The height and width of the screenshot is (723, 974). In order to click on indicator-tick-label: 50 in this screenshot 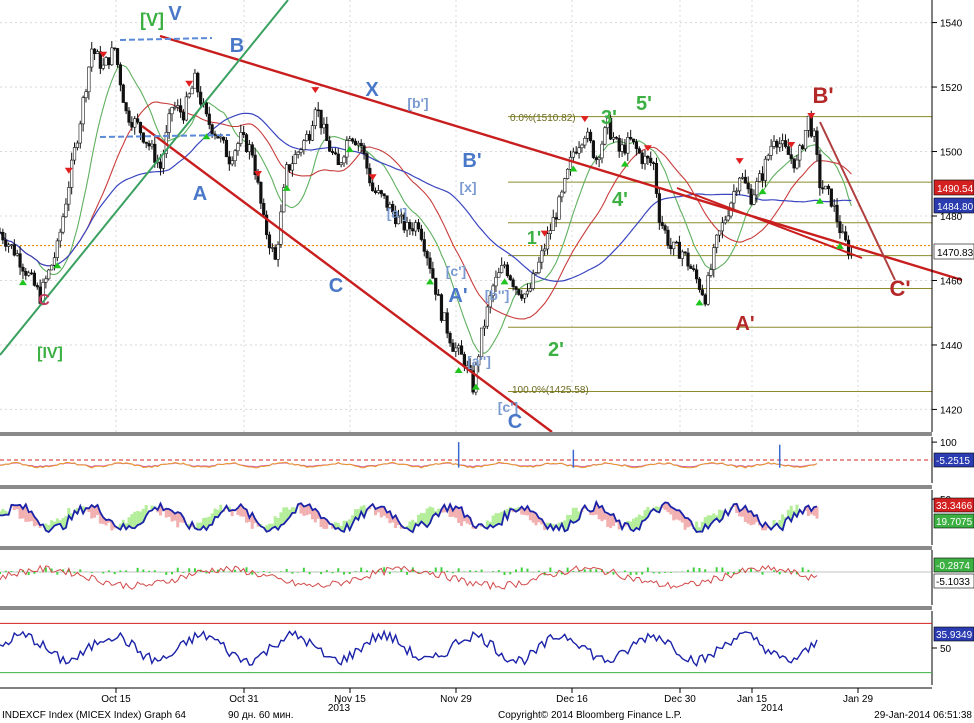, I will do `click(946, 649)`.